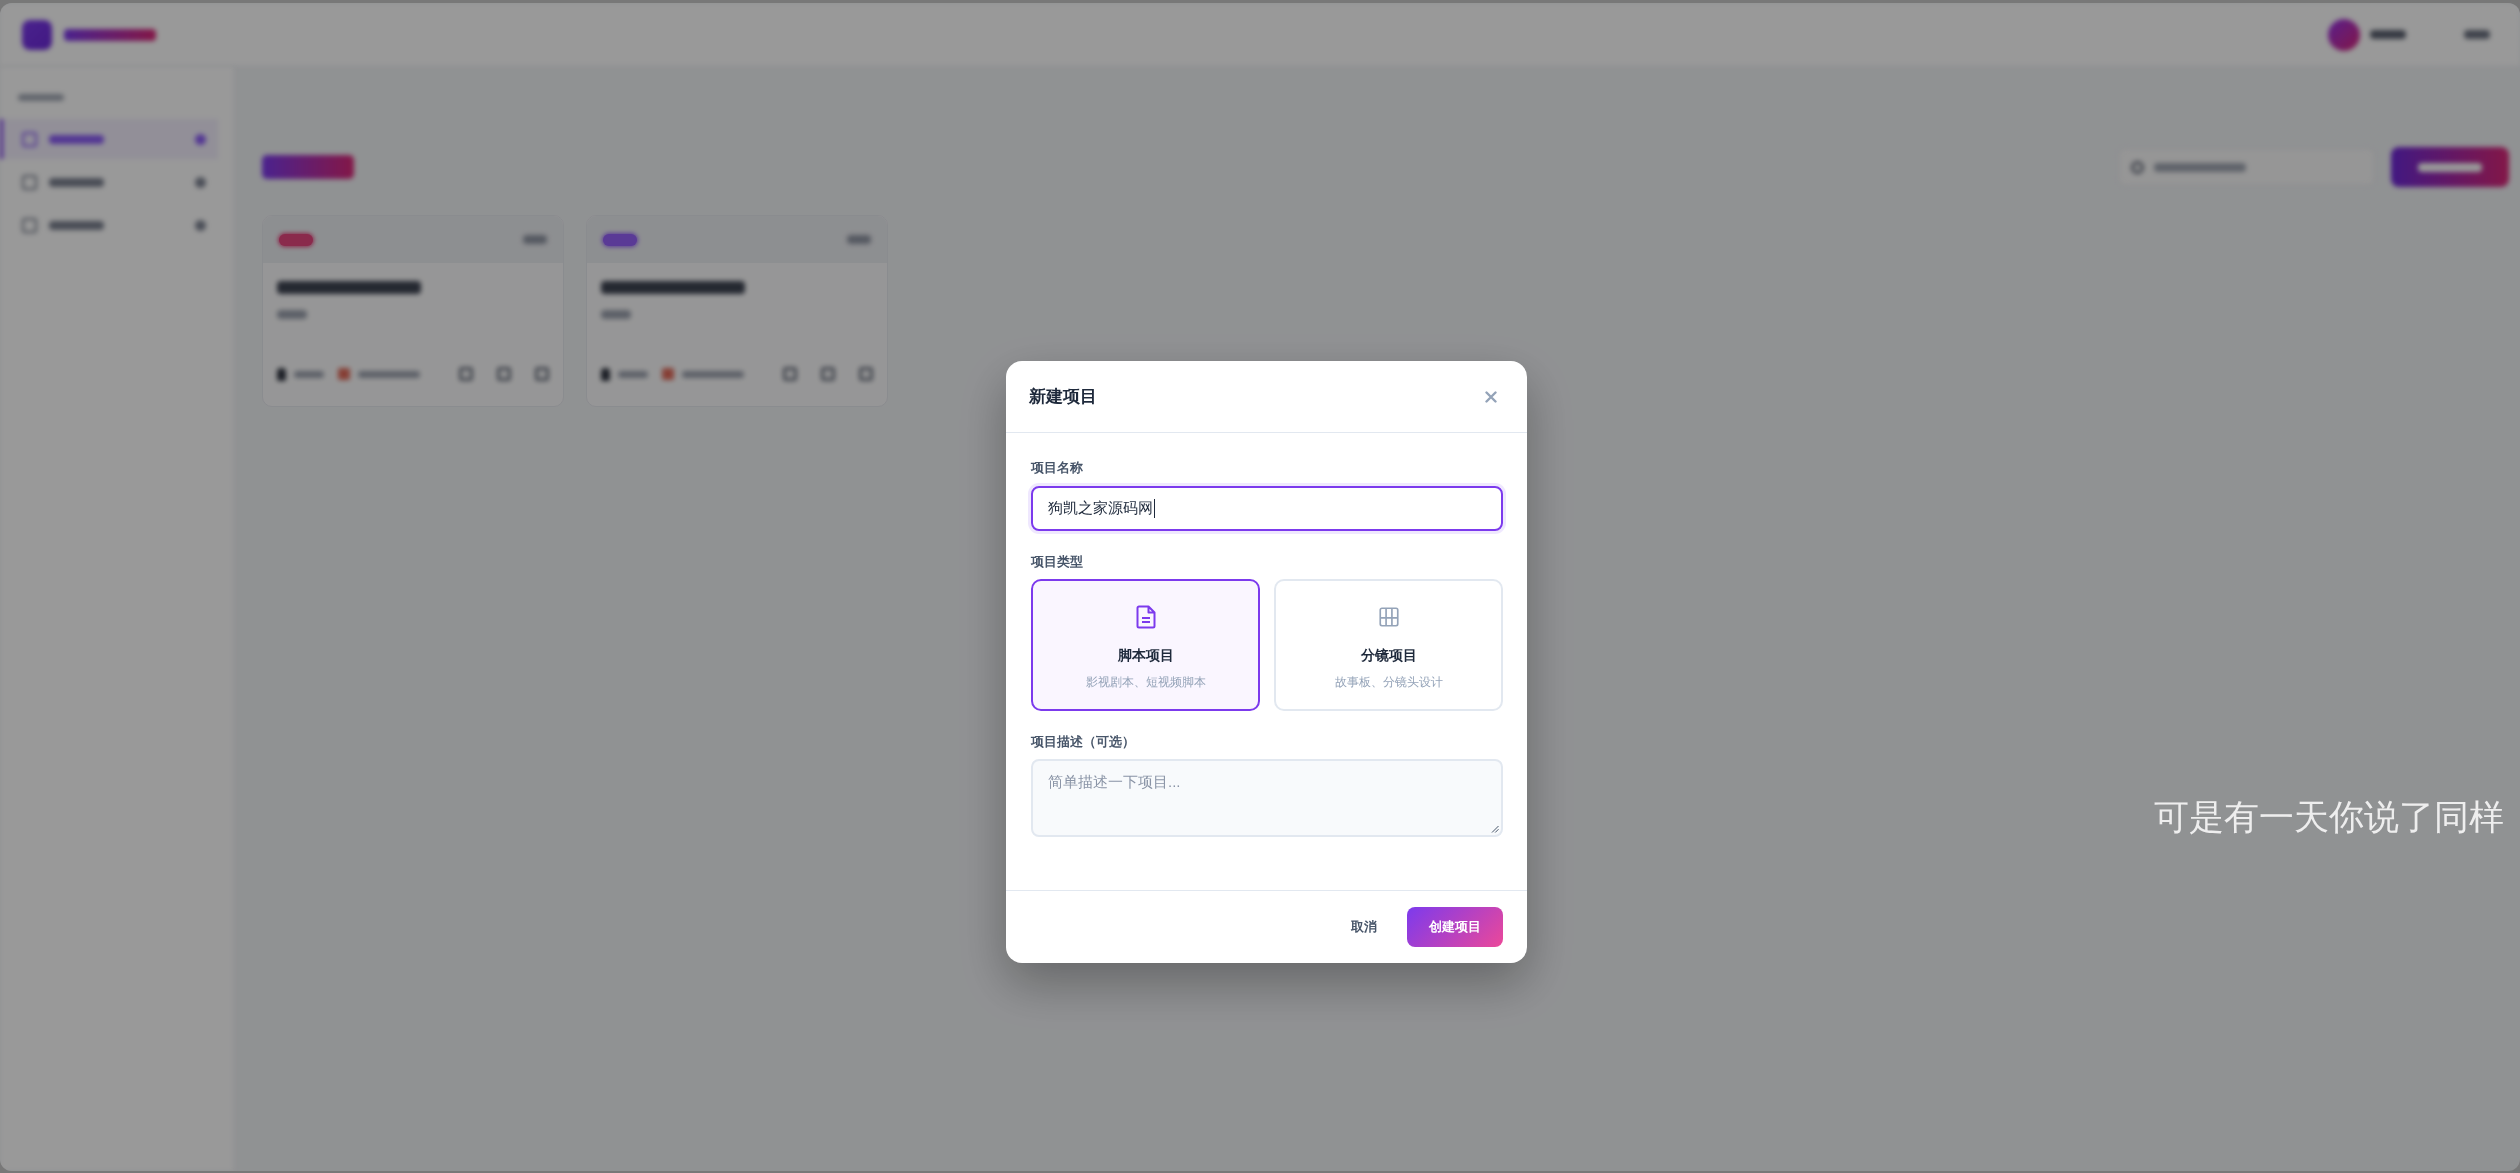 This screenshot has width=2520, height=1173. What do you see at coordinates (1455, 927) in the screenshot?
I see `create-button: 创建项目` at bounding box center [1455, 927].